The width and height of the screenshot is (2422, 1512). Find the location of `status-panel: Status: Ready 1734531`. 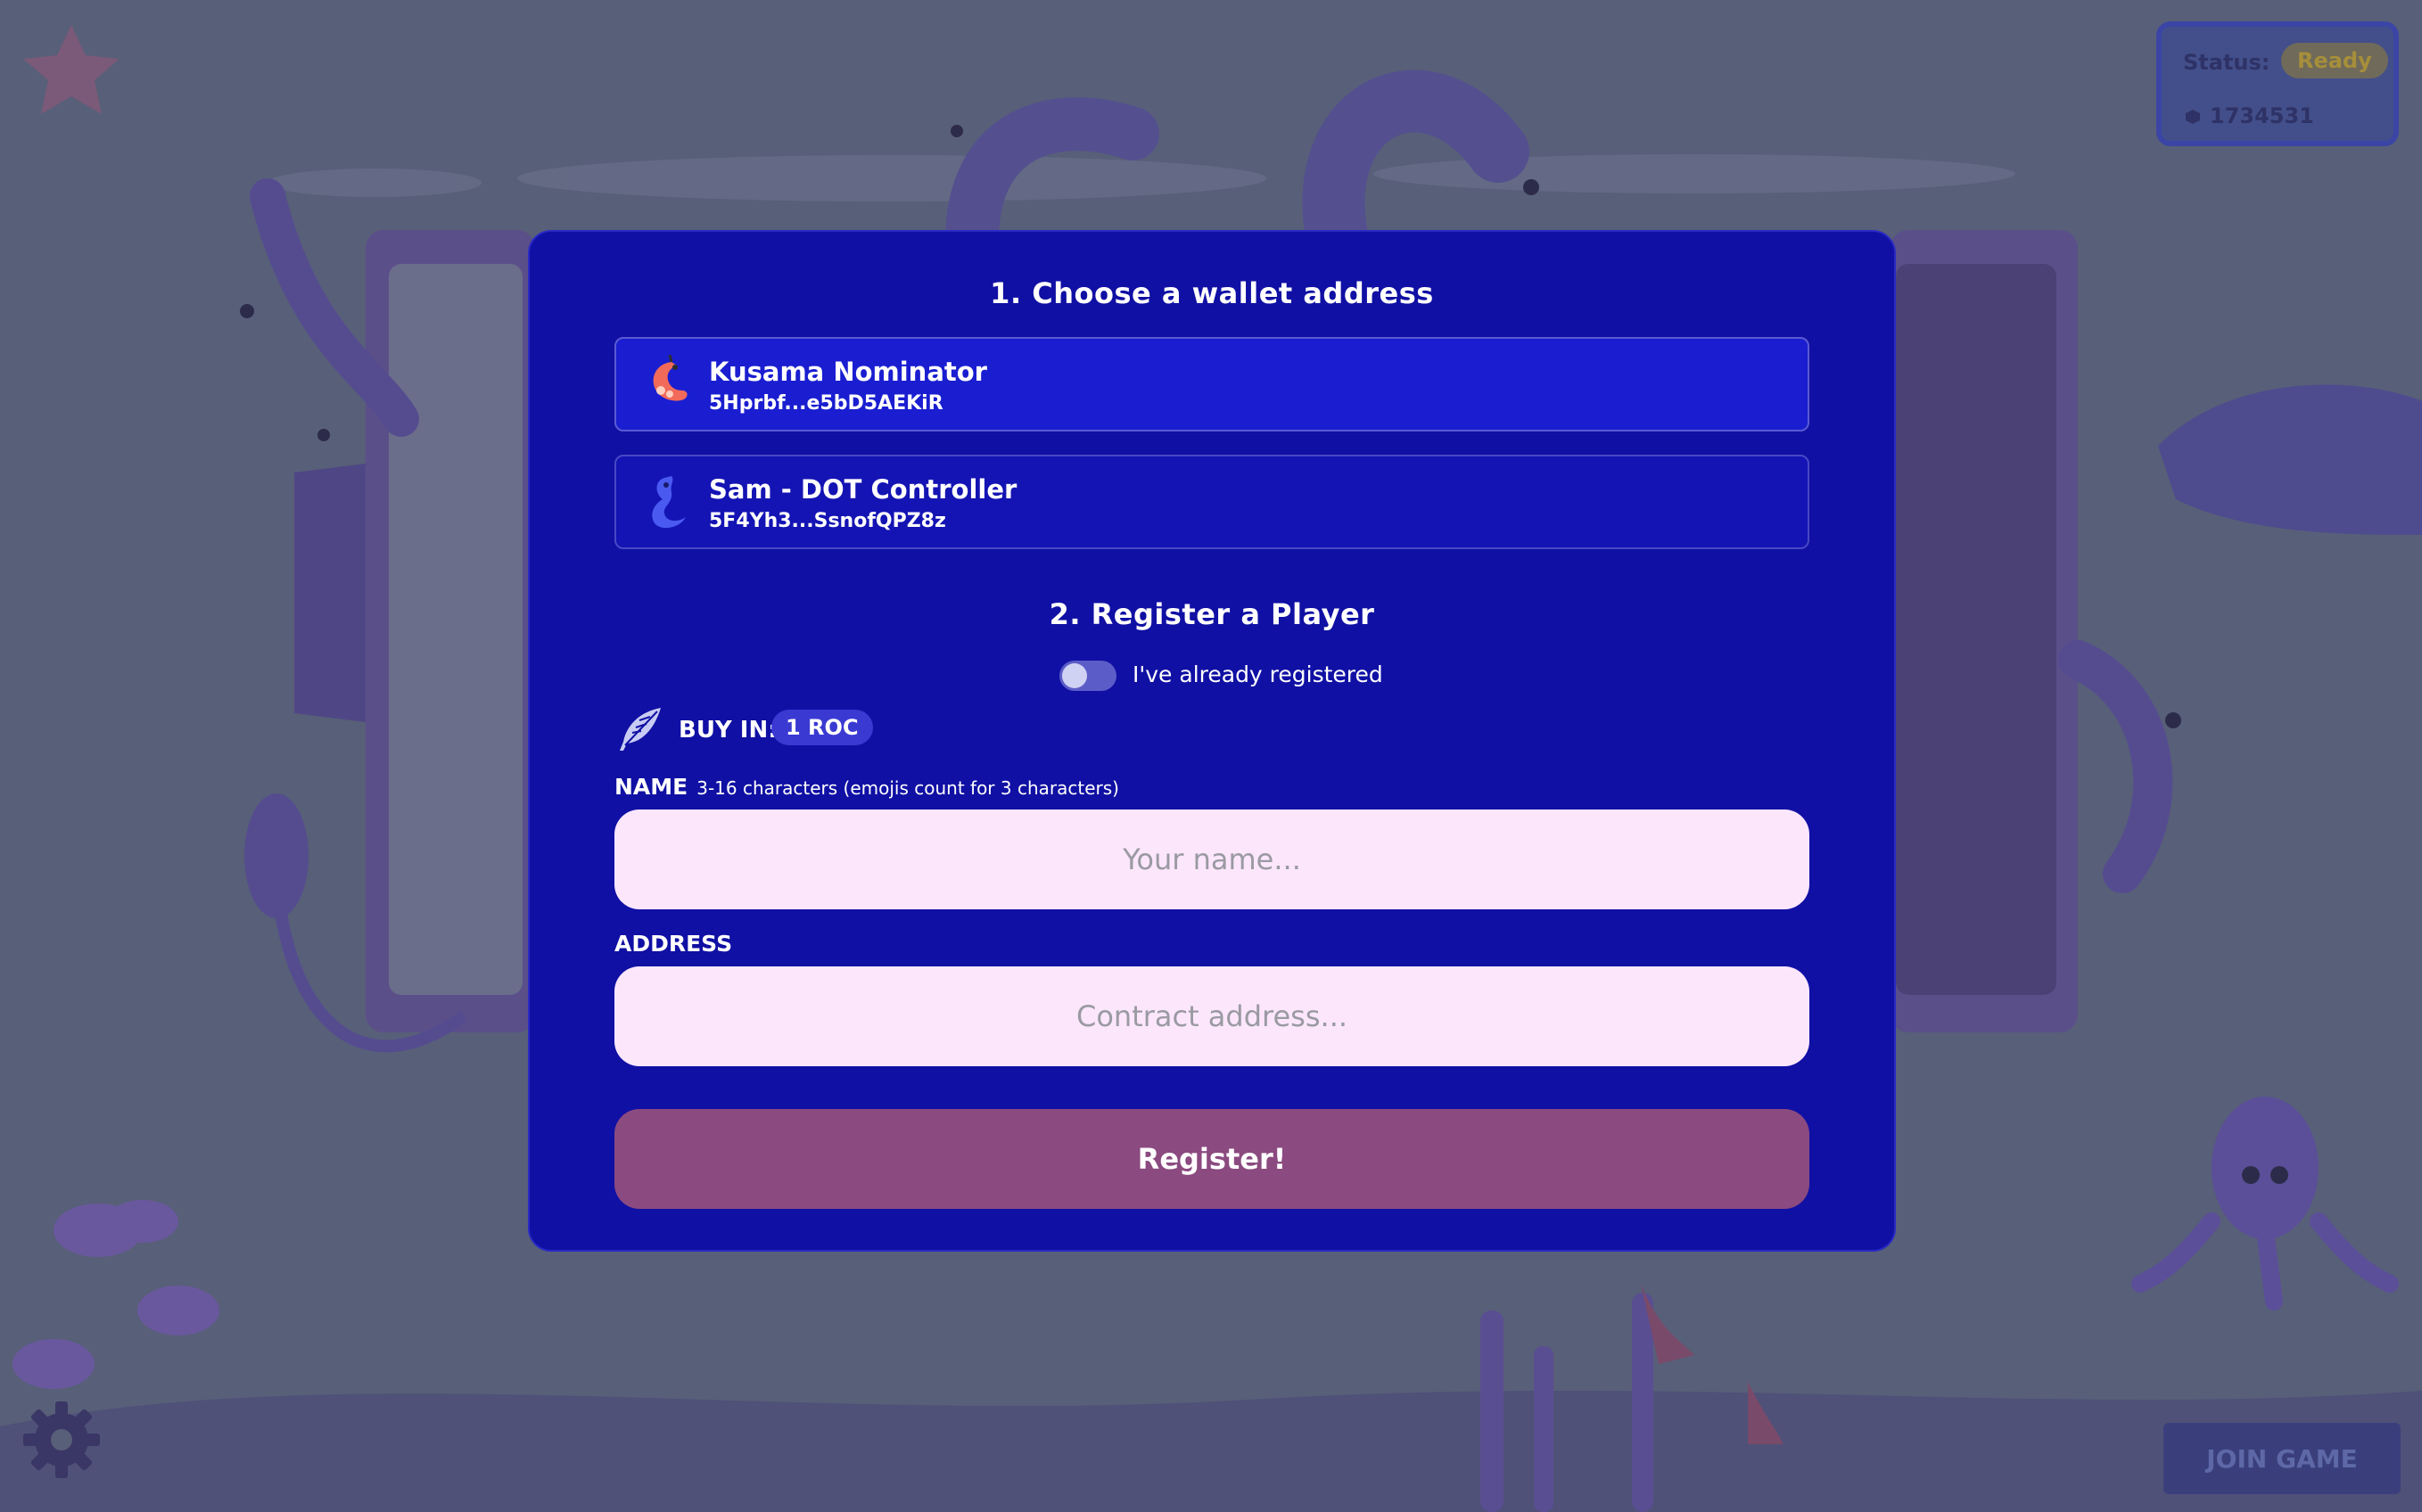

status-panel: Status: Ready 1734531 is located at coordinates (2277, 83).